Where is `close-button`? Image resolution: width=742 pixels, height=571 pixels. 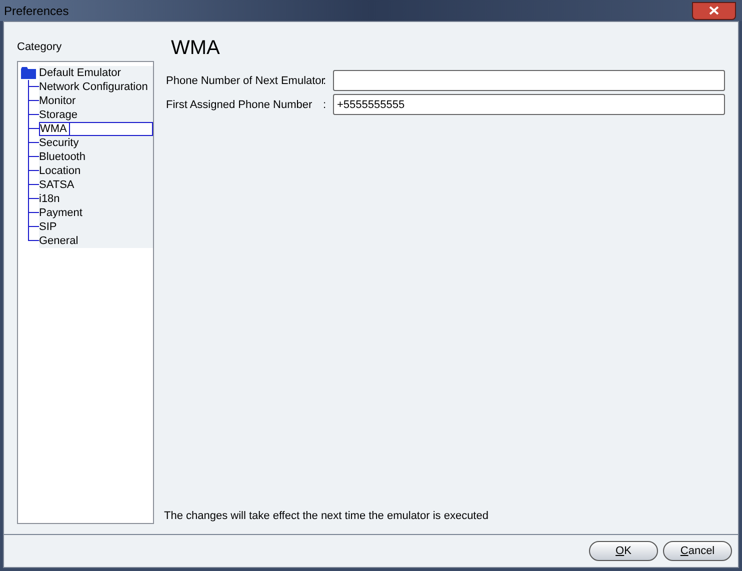 close-button is located at coordinates (714, 11).